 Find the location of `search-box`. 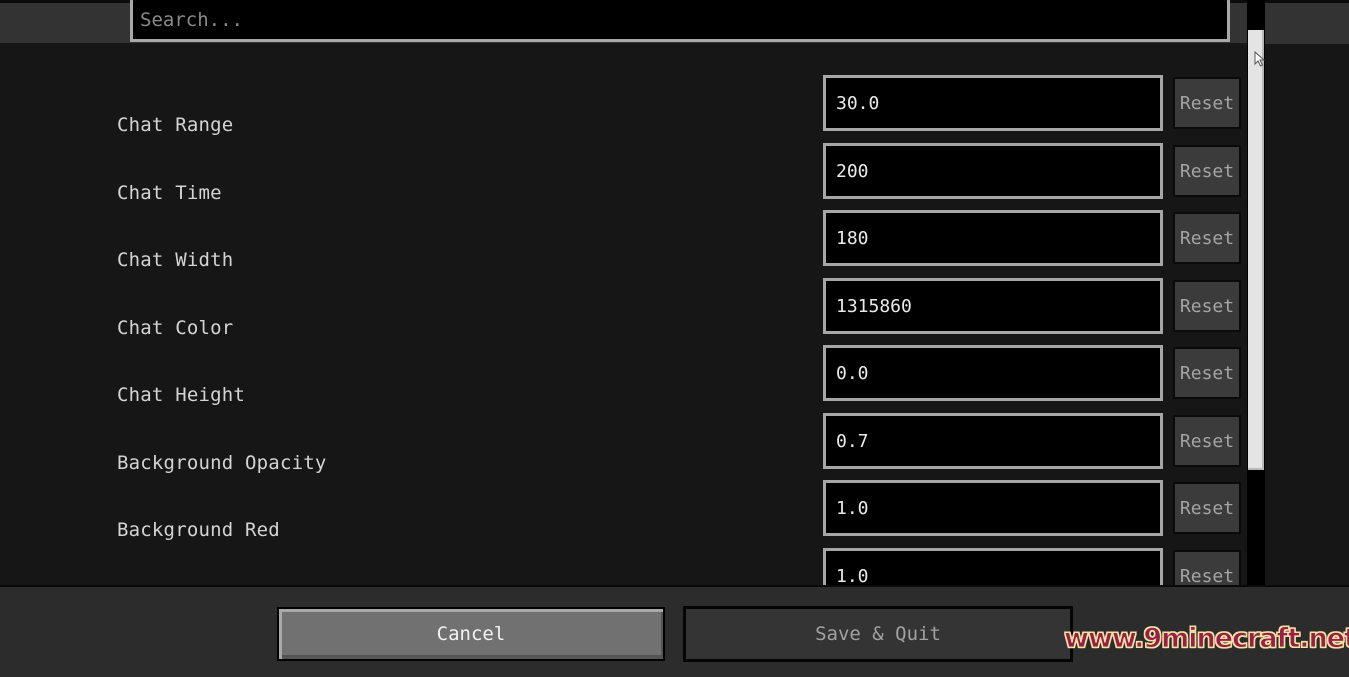

search-box is located at coordinates (680, 21).